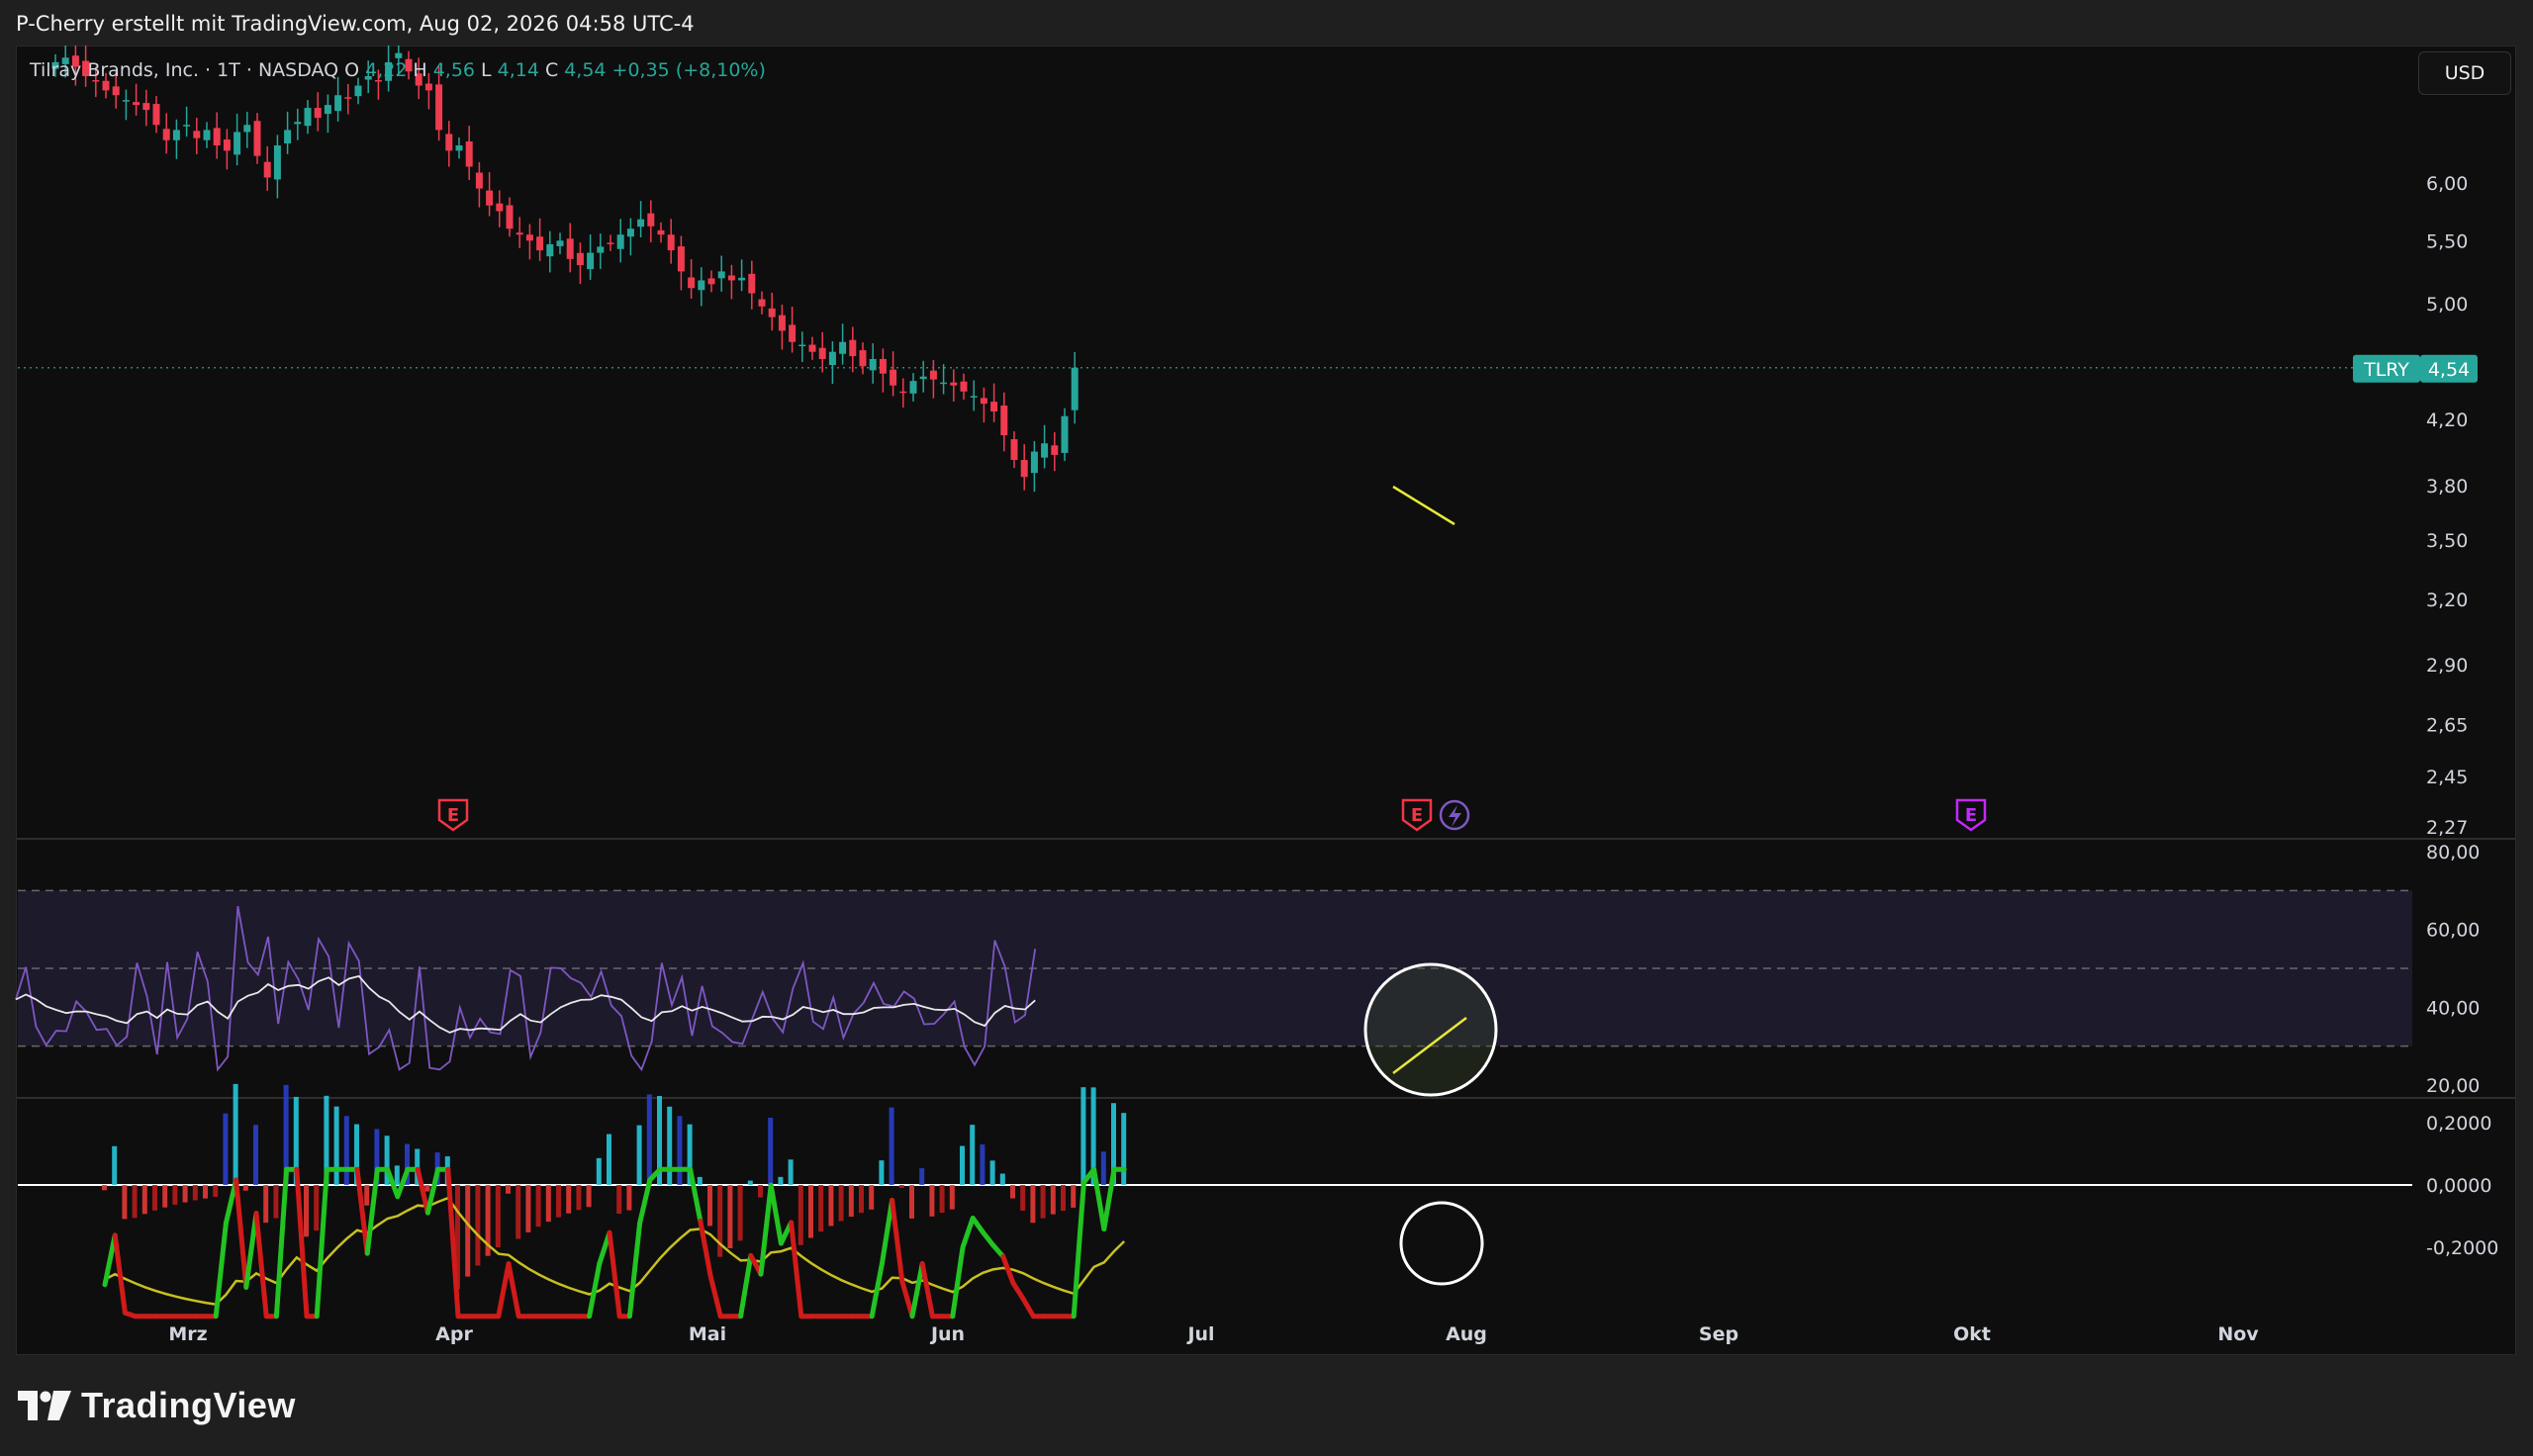  Describe the element at coordinates (2238, 1334) in the screenshot. I see `x-tick-label: Nov` at that location.